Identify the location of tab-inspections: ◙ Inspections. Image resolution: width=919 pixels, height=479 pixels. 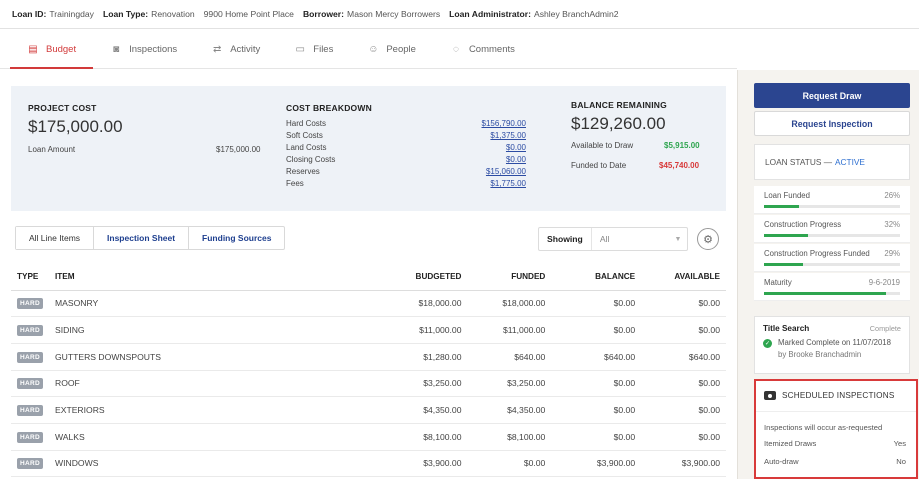
(143, 49).